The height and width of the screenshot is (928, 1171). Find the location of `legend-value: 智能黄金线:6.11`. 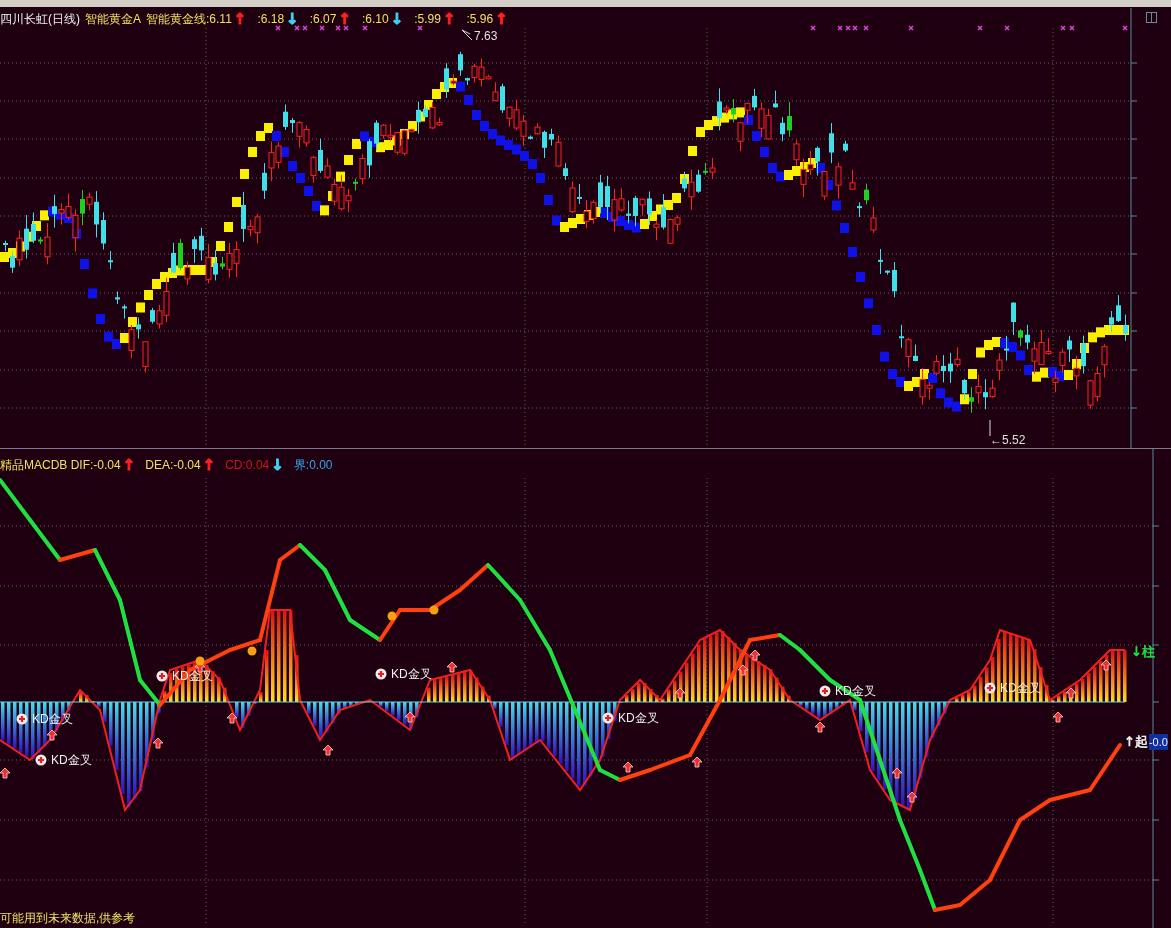

legend-value: 智能黄金线:6.11 is located at coordinates (189, 19).